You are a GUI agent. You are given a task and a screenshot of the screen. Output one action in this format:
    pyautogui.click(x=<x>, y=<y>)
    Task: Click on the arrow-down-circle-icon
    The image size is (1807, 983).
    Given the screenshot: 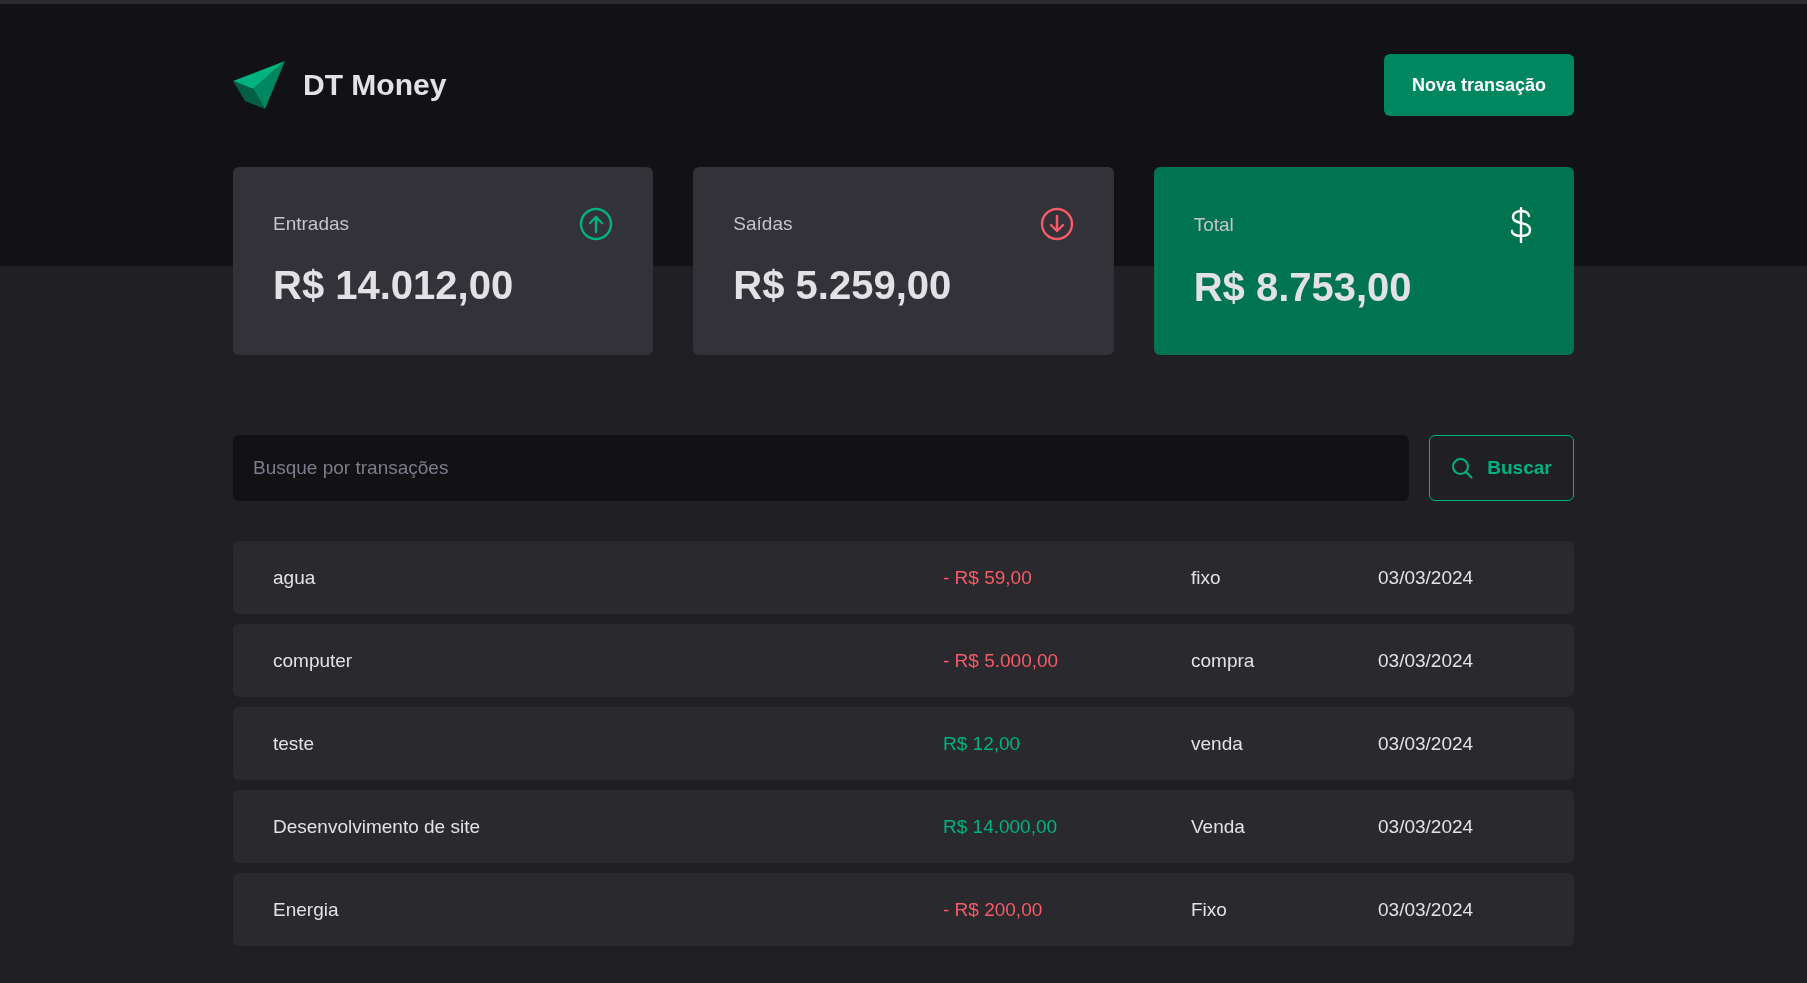 What is the action you would take?
    pyautogui.click(x=1056, y=224)
    